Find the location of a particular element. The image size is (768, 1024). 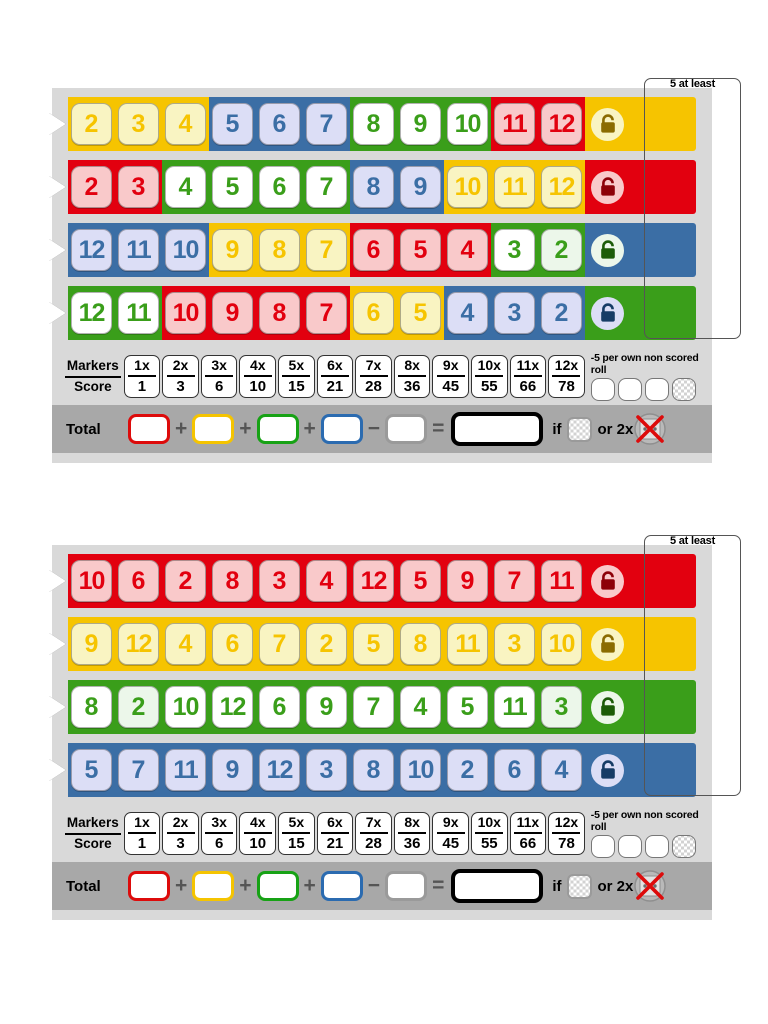

total-box-blue is located at coordinates (341, 429).